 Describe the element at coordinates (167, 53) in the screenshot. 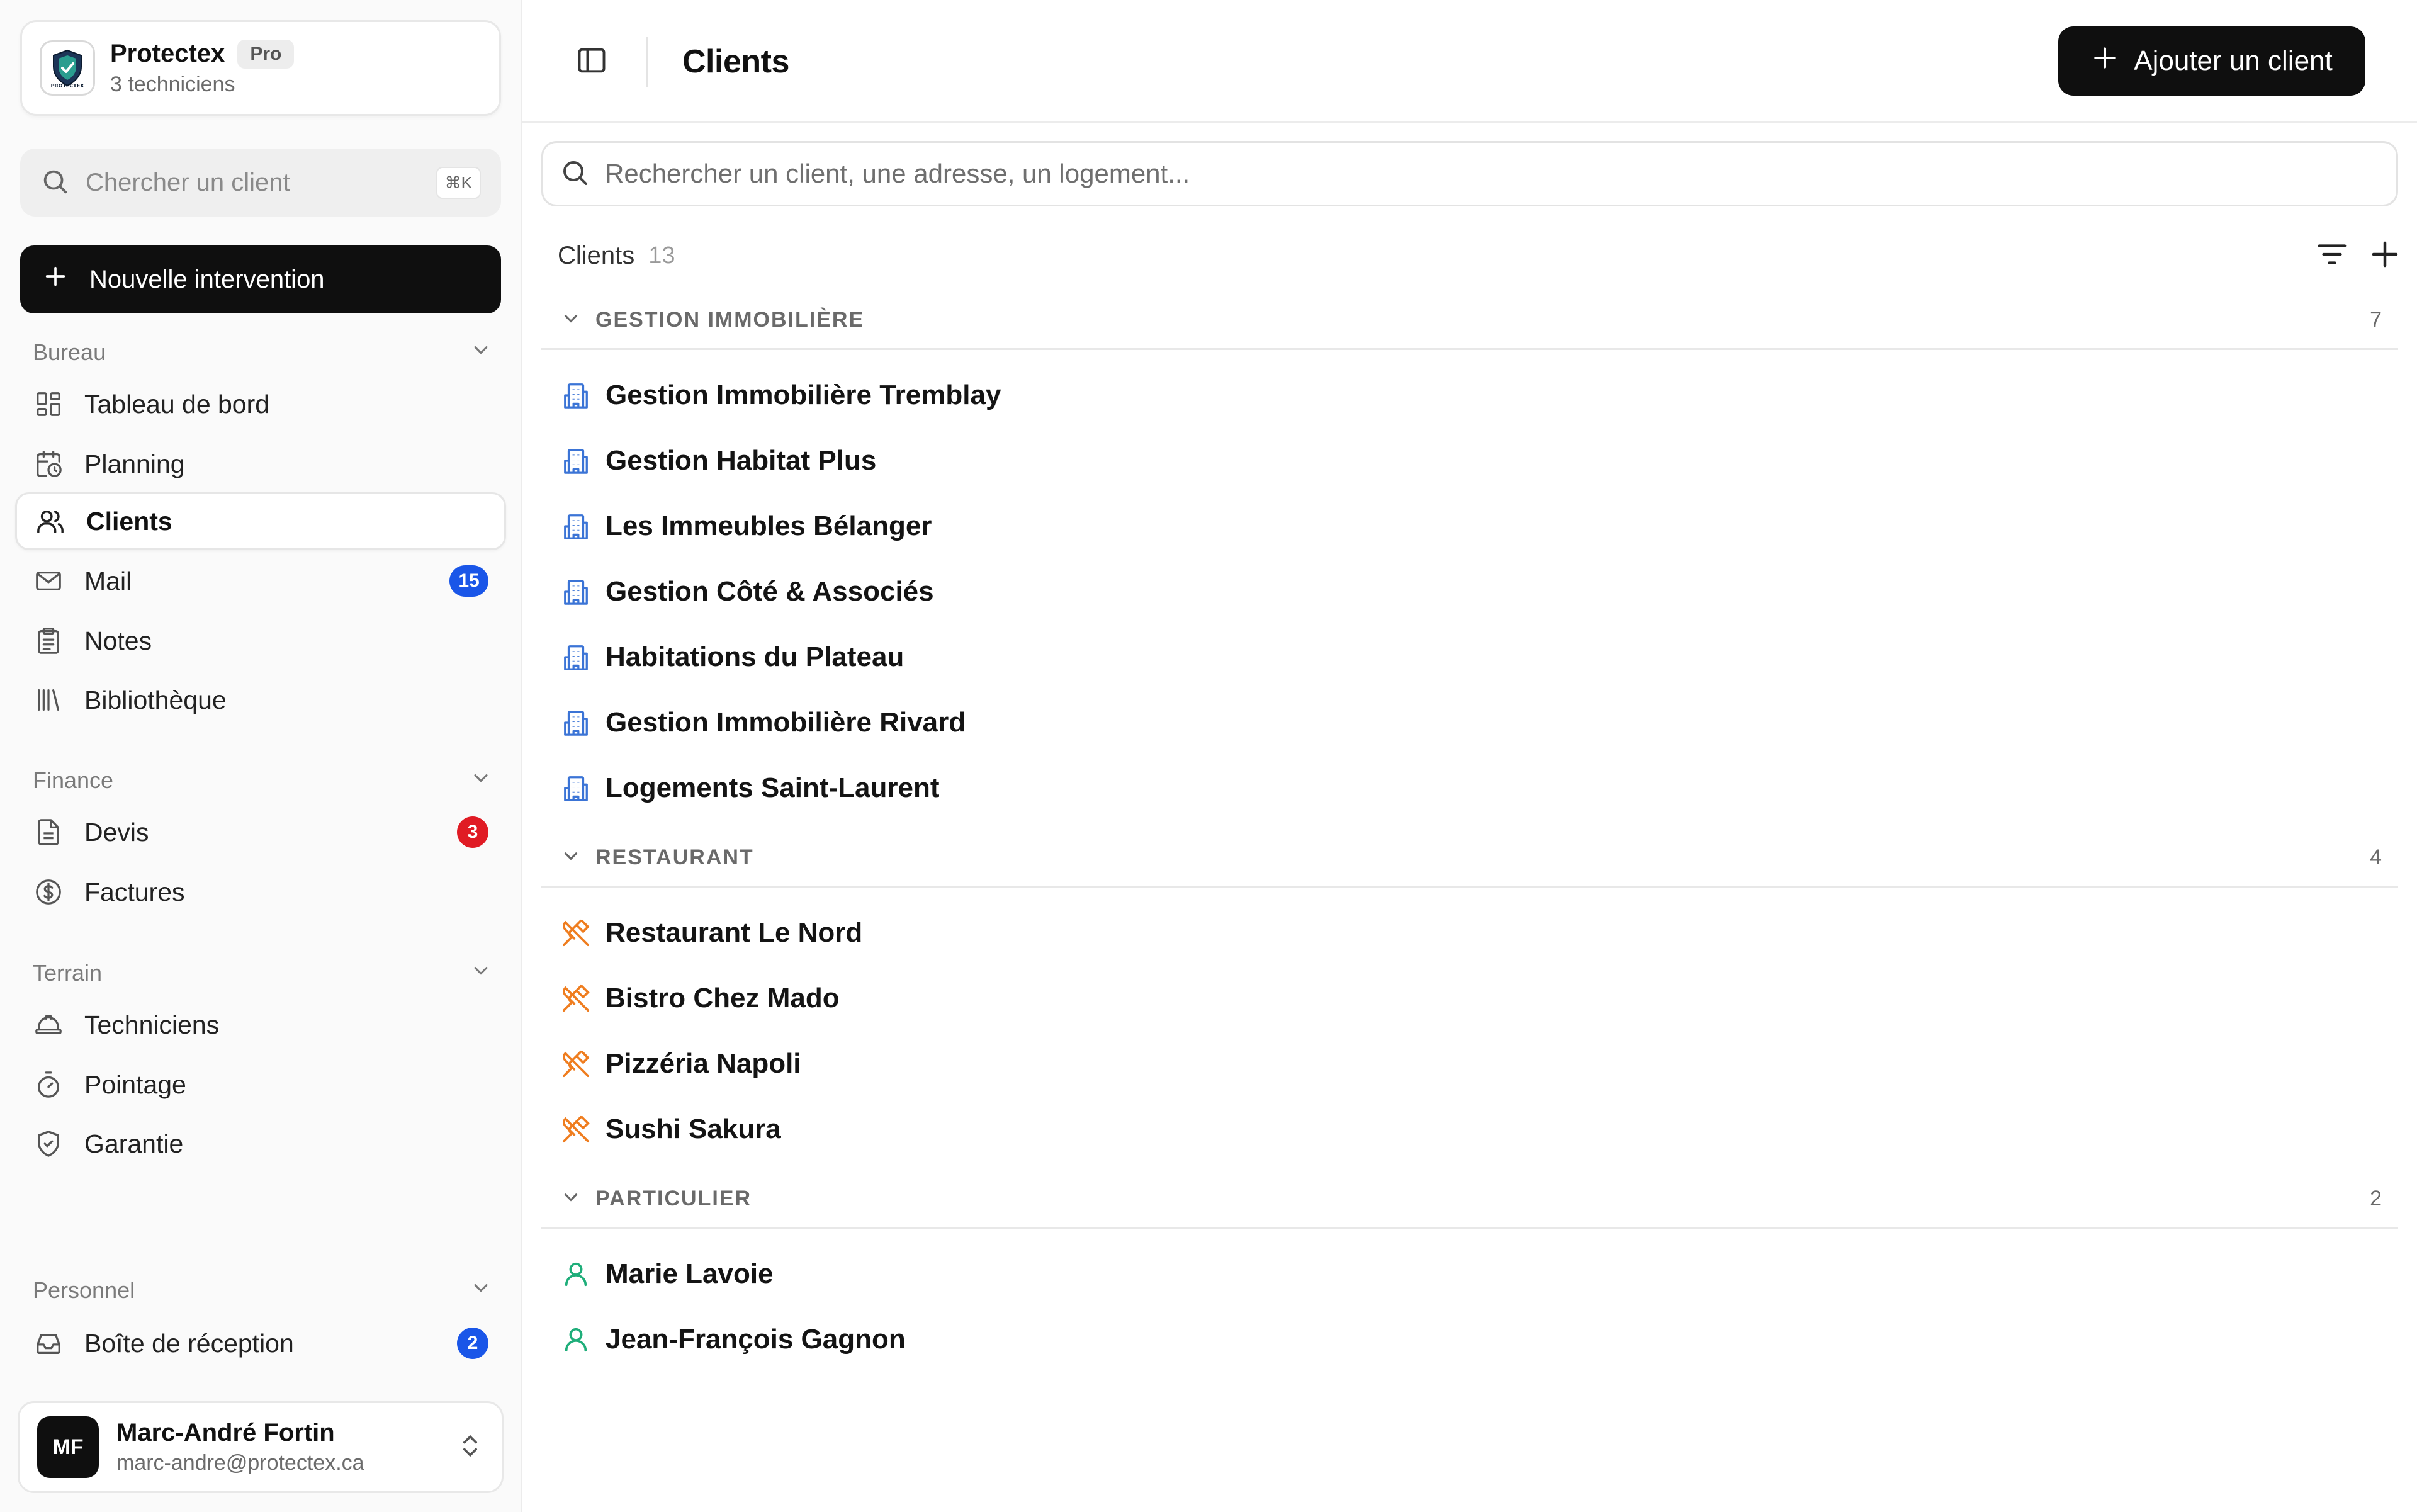

I see `org-name: Protectex` at that location.